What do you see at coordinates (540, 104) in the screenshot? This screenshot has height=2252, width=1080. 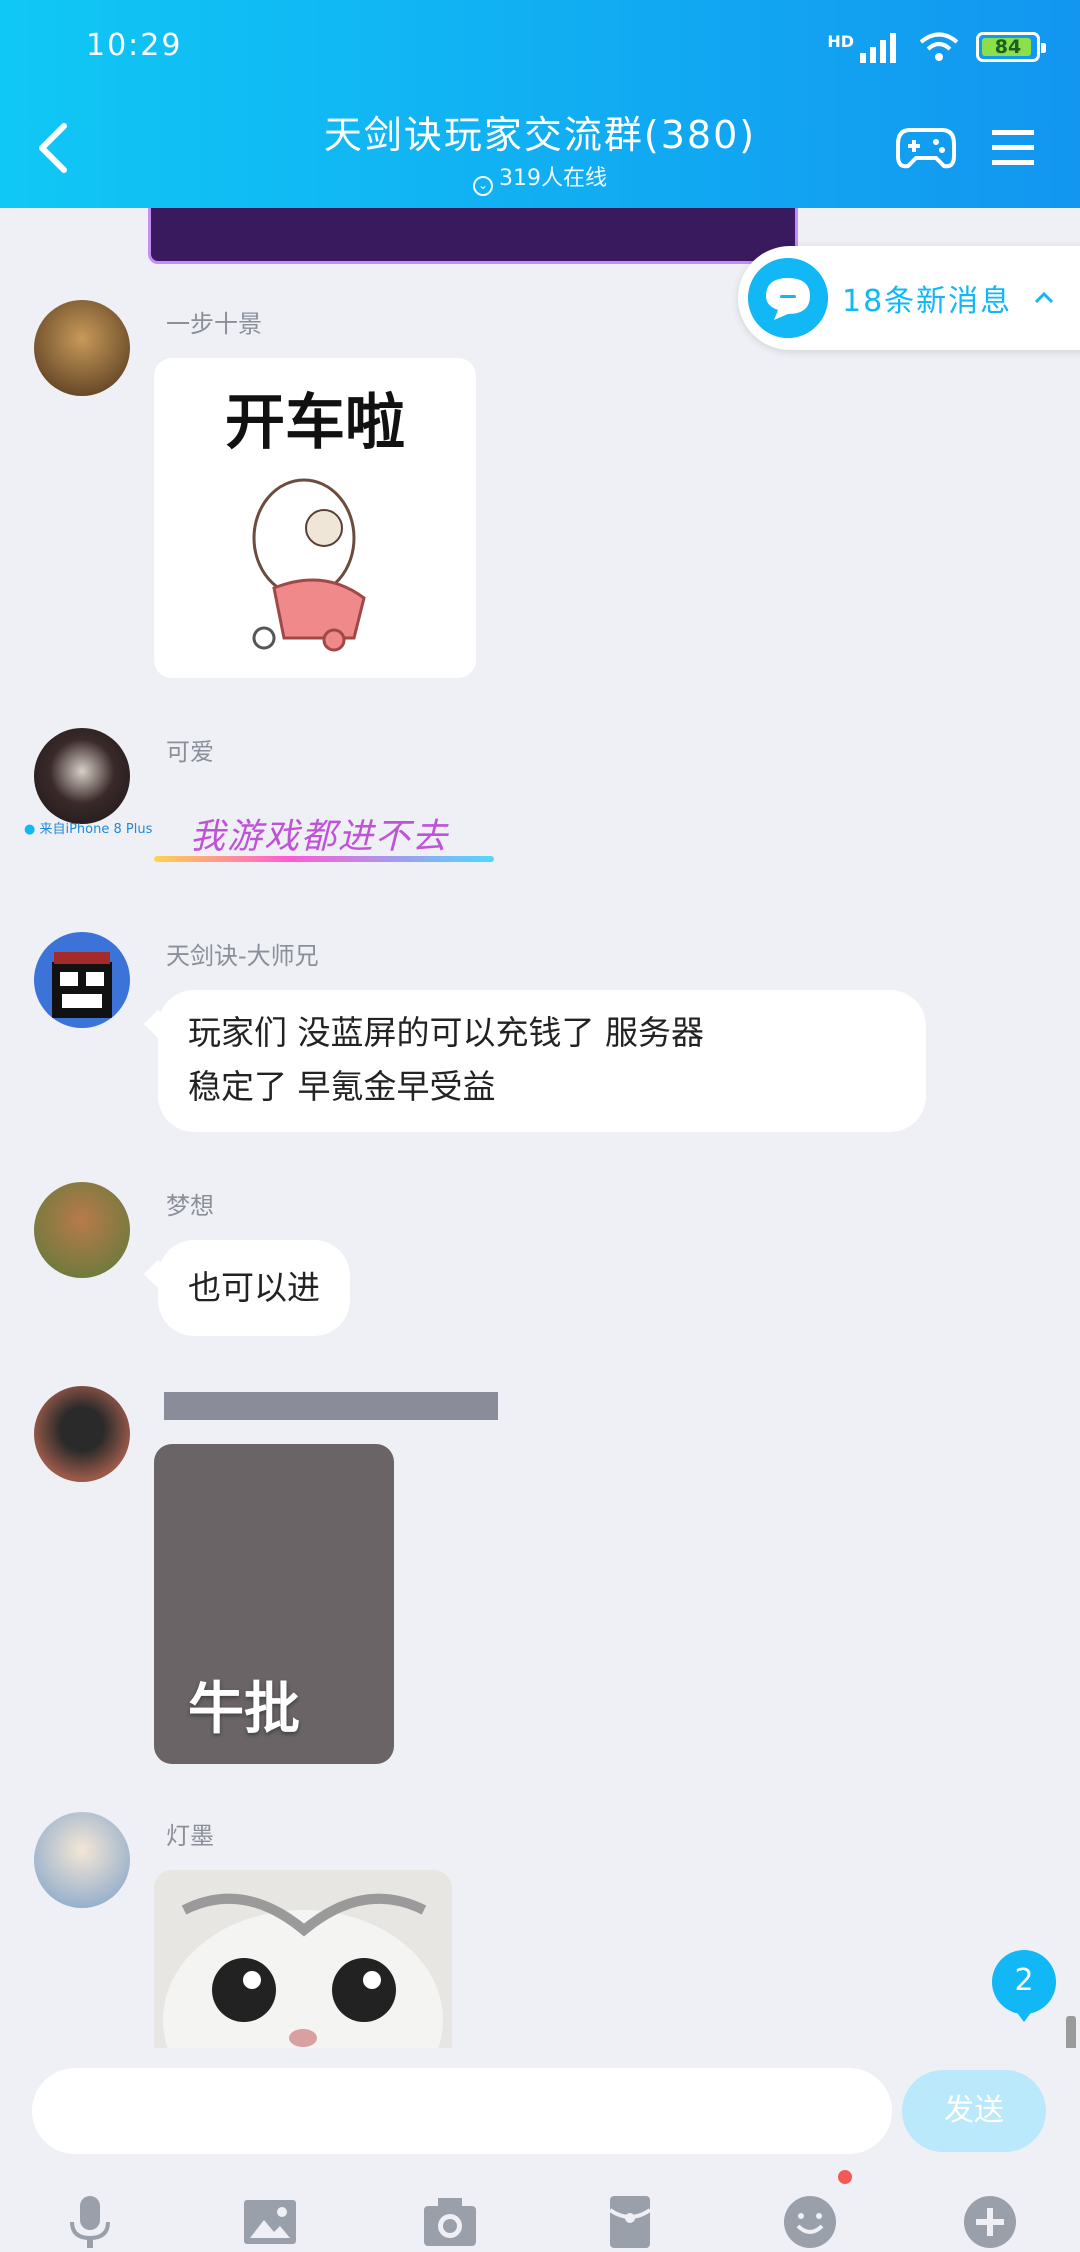 I see `chat-header: 10:29 HD 84 天剑诀玩家交流群(380) ⌄ 319人在线` at bounding box center [540, 104].